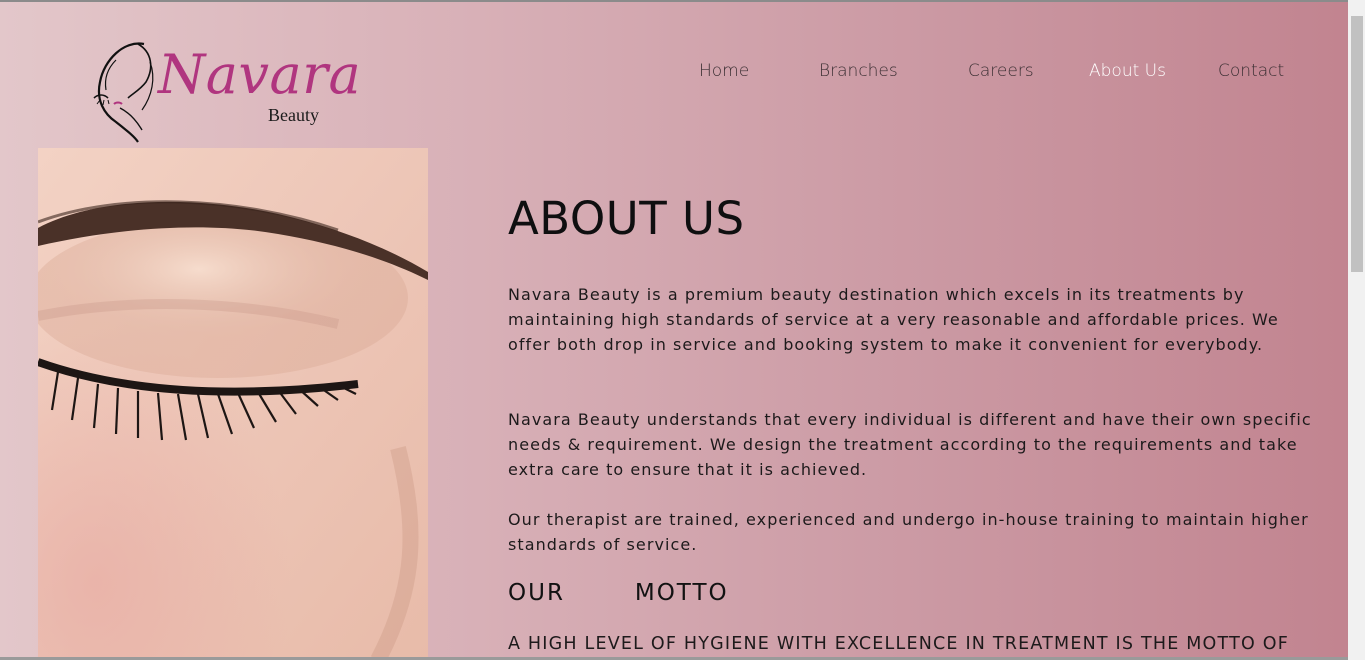 This screenshot has height=660, width=1365. Describe the element at coordinates (682, 73) in the screenshot. I see `main-nav: Home Branches Careers About Us Contact` at that location.